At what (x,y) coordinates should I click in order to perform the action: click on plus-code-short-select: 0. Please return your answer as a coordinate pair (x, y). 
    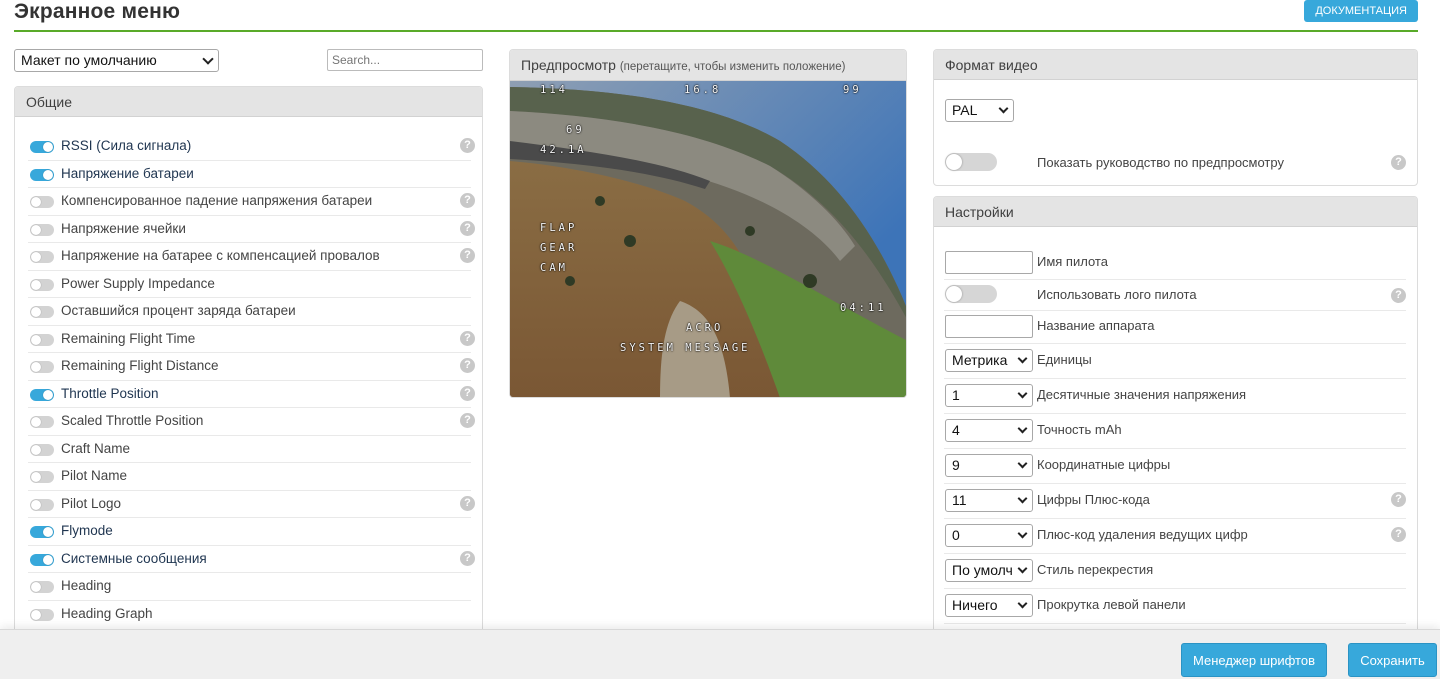
    Looking at the image, I should click on (989, 535).